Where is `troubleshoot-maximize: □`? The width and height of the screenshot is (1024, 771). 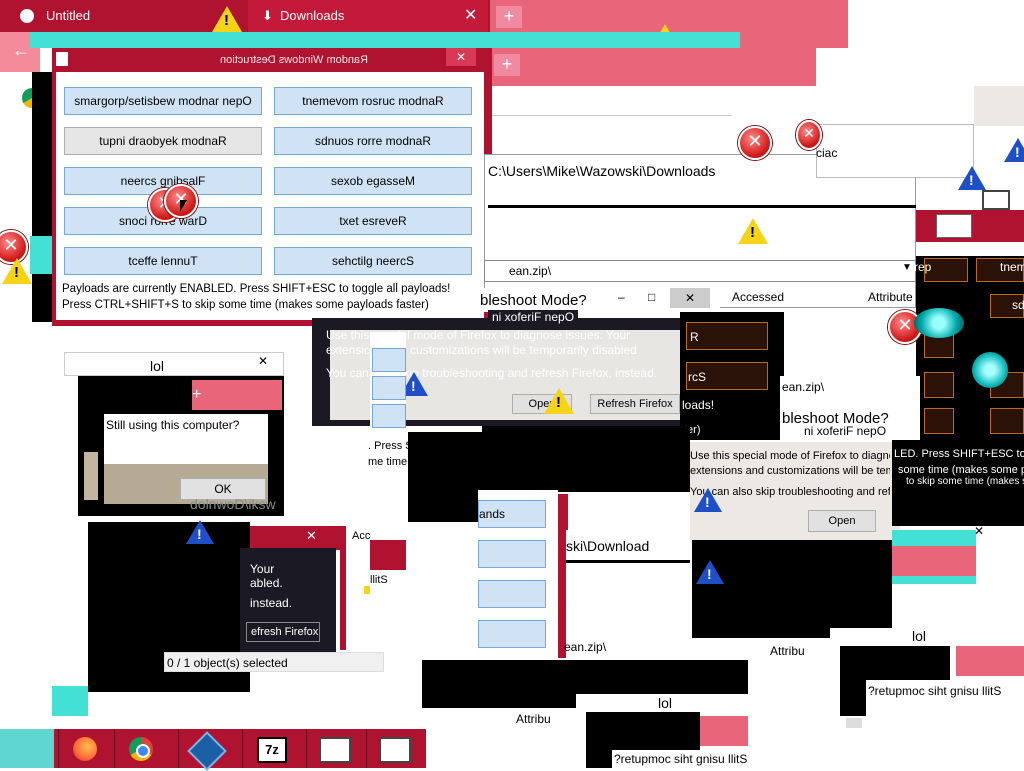 troubleshoot-maximize: □ is located at coordinates (651, 297).